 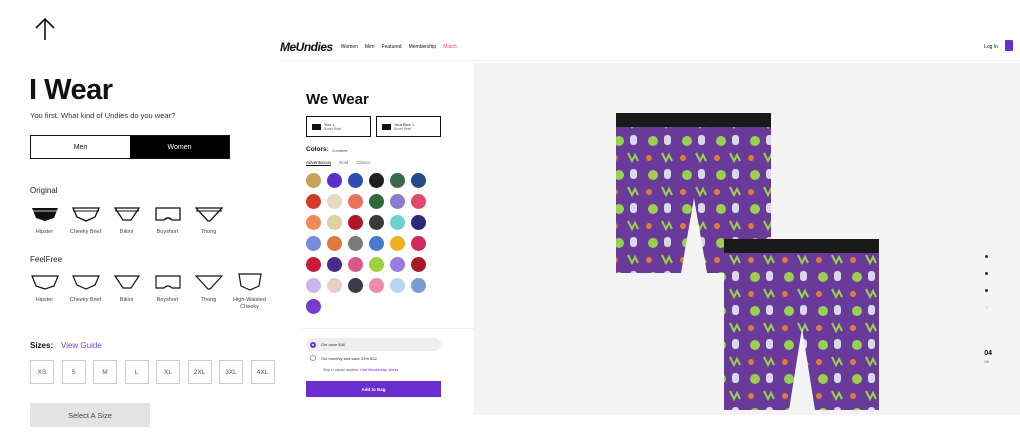 What do you see at coordinates (208, 220) in the screenshot?
I see `style-thong: Thong` at bounding box center [208, 220].